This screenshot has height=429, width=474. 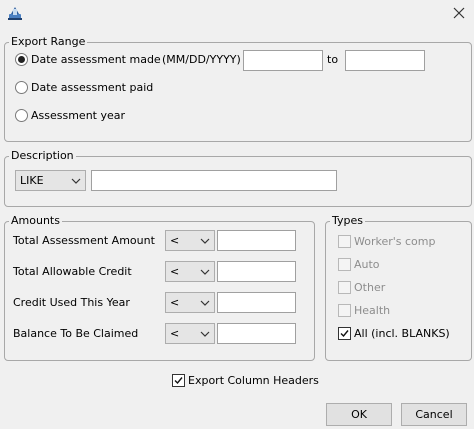 What do you see at coordinates (253, 380) in the screenshot?
I see `checkbox-export-column-headers-label: Export Column Headers` at bounding box center [253, 380].